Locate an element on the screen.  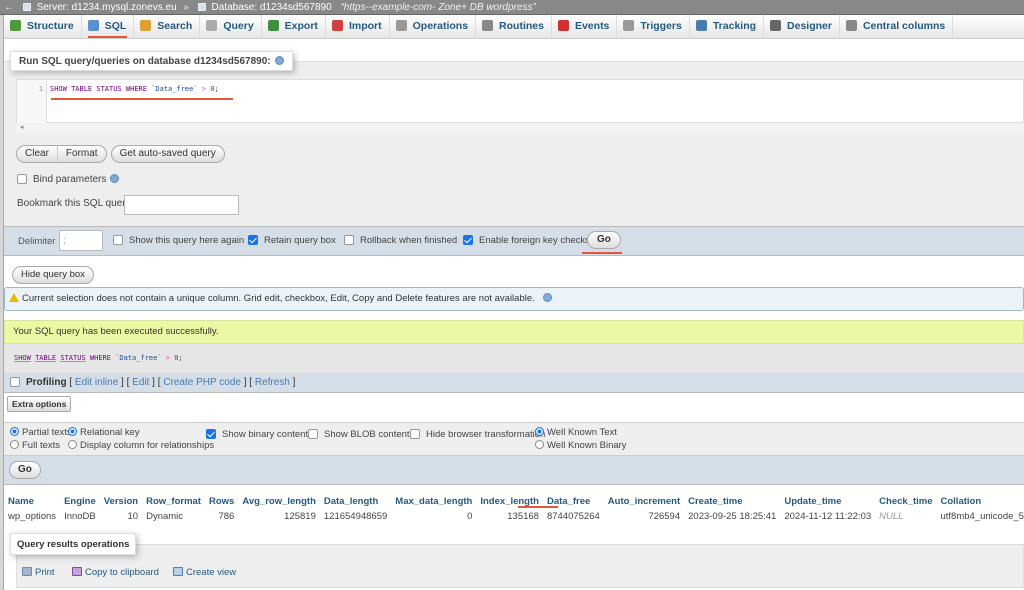
column-header-avg-row-length: Avg_row_length is located at coordinates (279, 501).